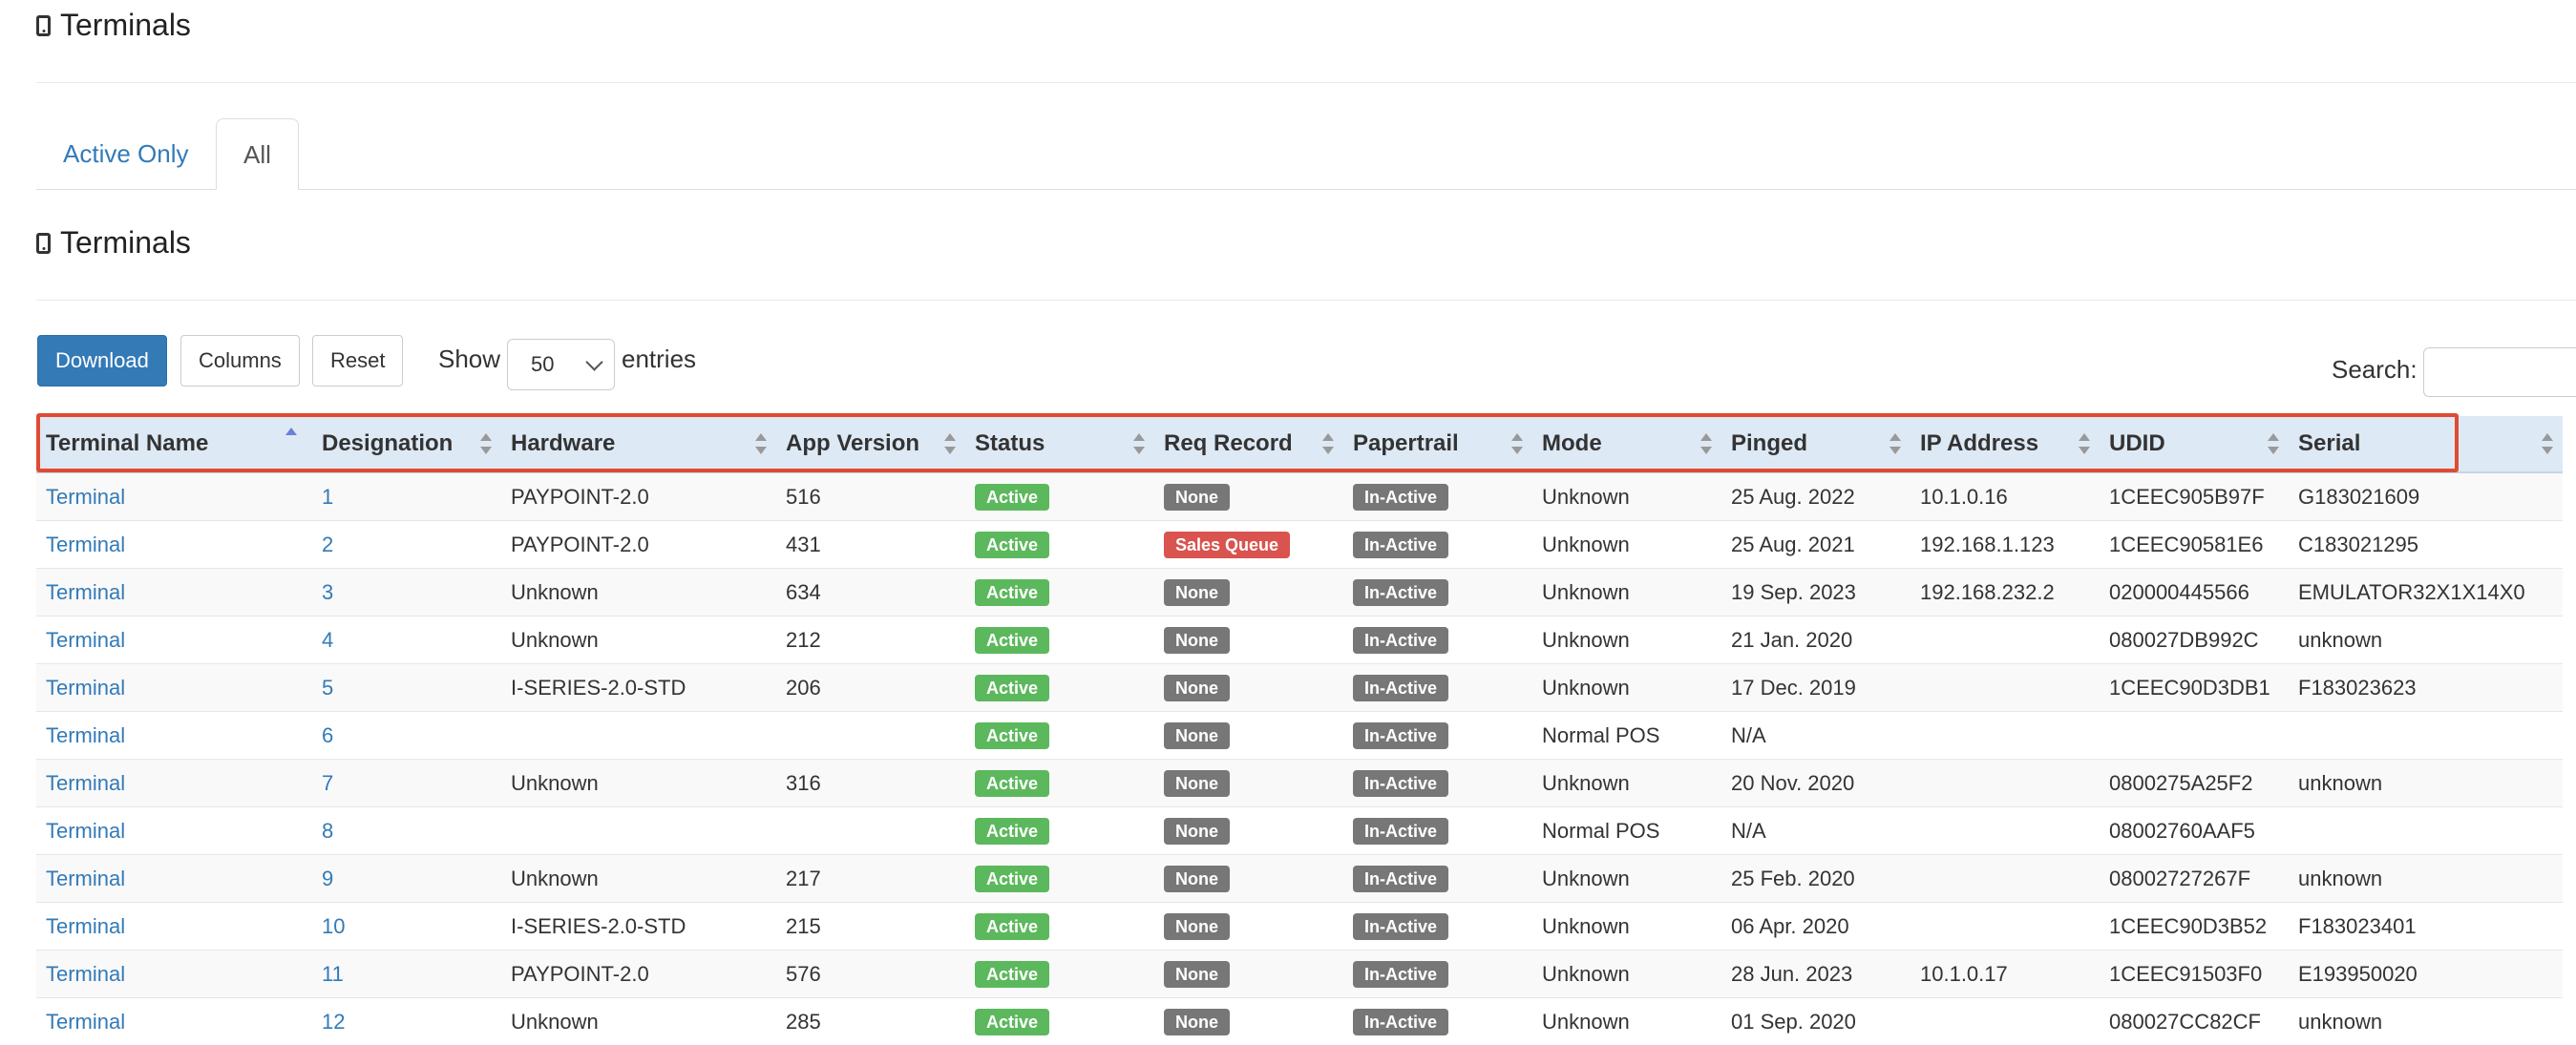 This screenshot has height=1045, width=2576. I want to click on designation-link: 10, so click(333, 926).